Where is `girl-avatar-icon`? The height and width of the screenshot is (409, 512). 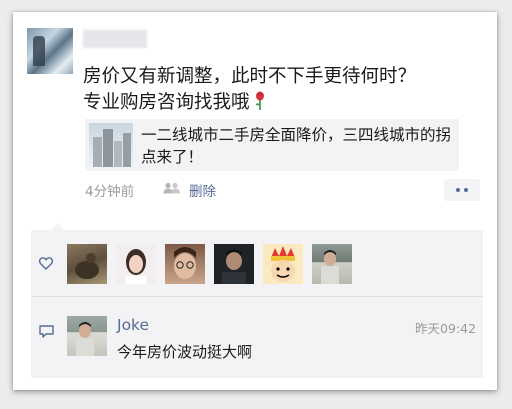 girl-avatar-icon is located at coordinates (136, 266).